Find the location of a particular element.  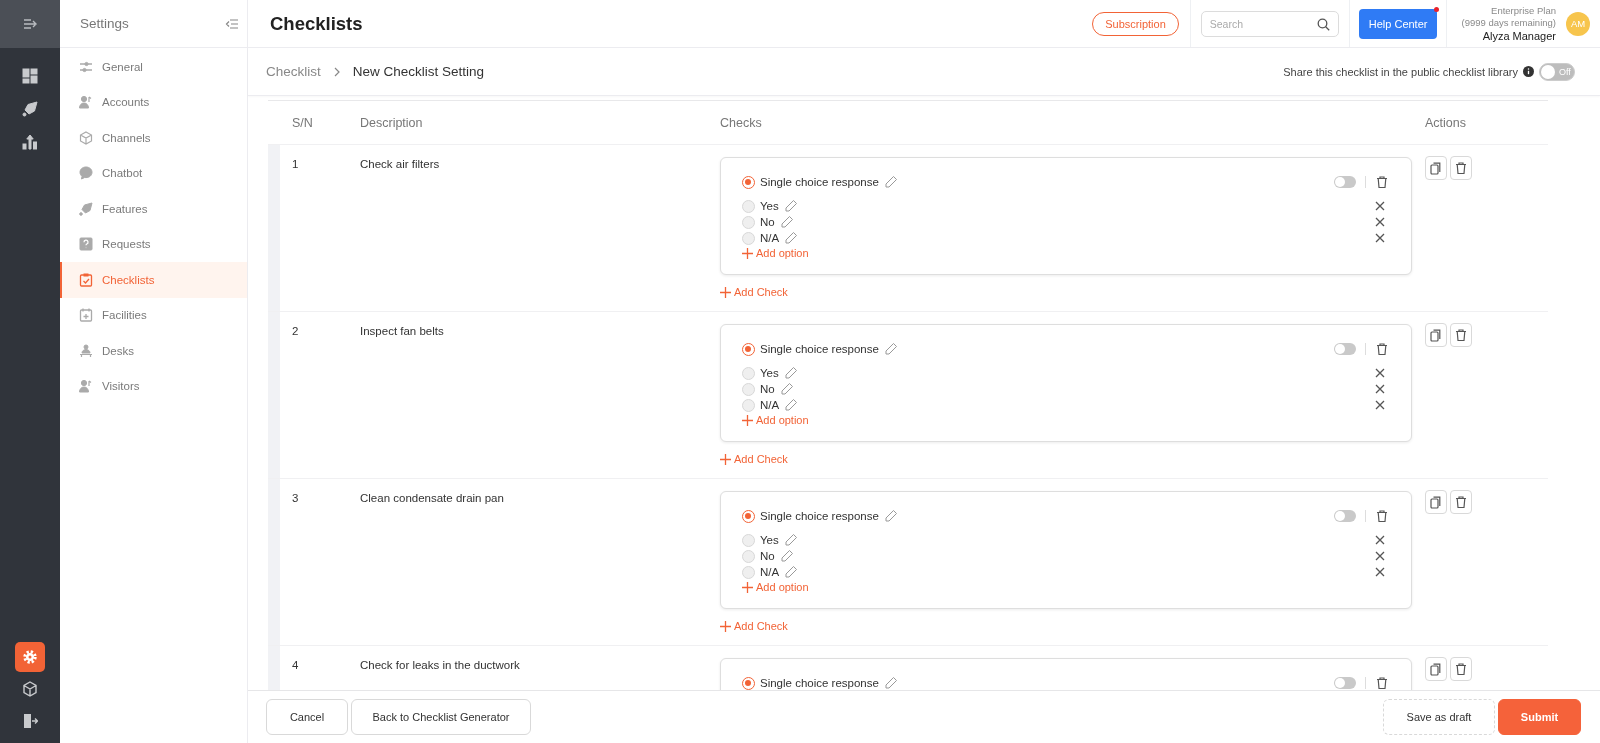

cancel-button: Cancel is located at coordinates (307, 717).